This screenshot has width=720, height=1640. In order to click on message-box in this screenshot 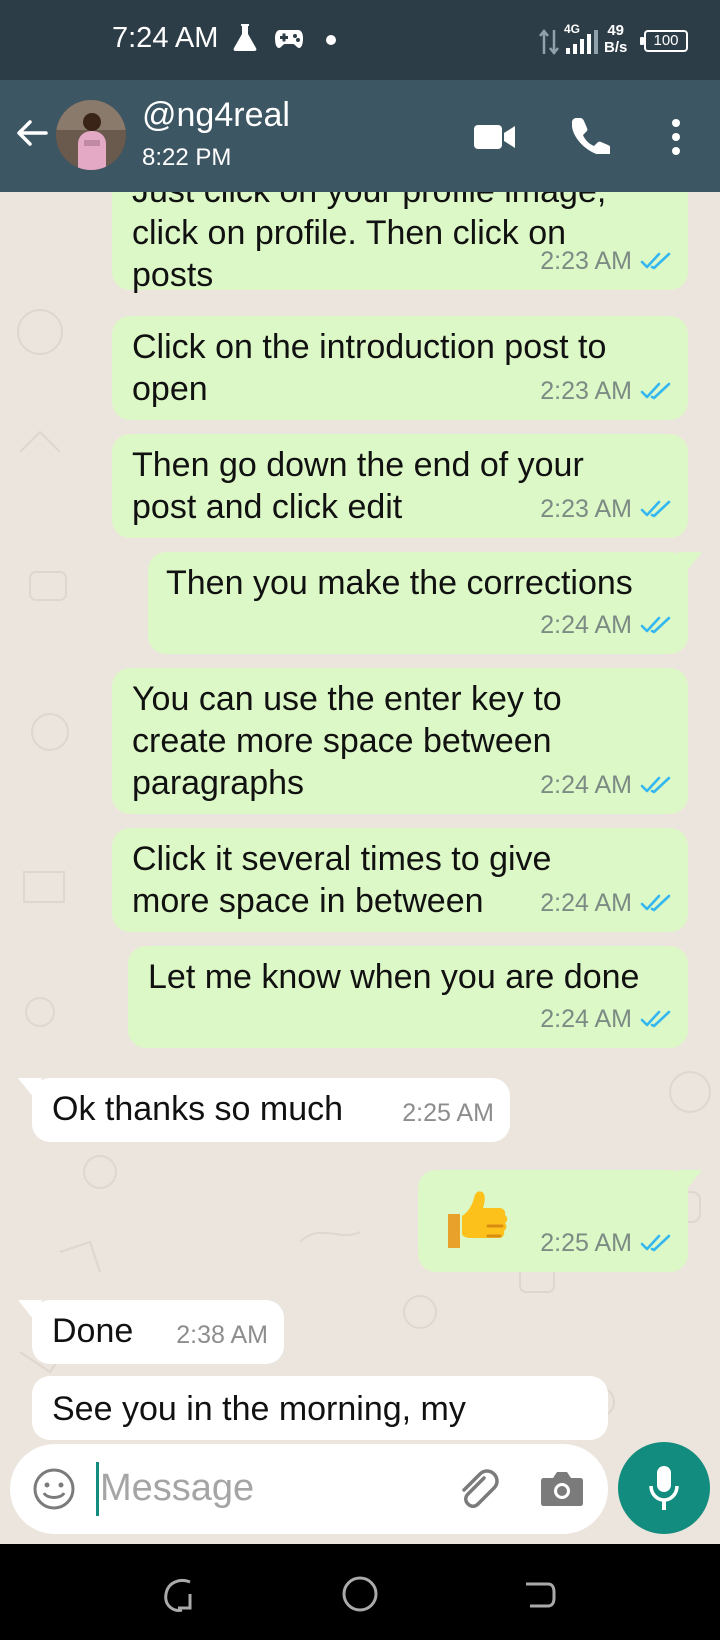, I will do `click(309, 1489)`.